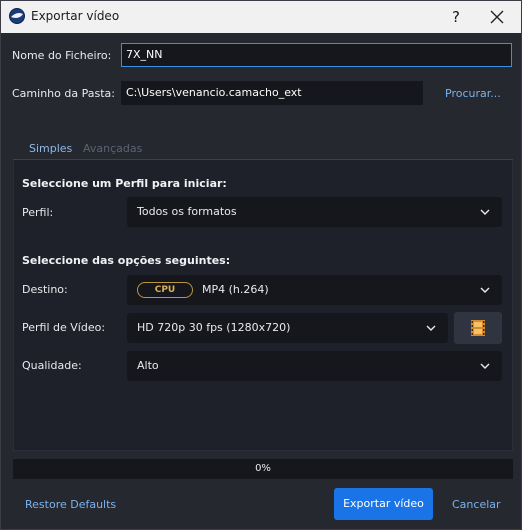 Image resolution: width=522 pixels, height=530 pixels. Describe the element at coordinates (64, 327) in the screenshot. I see `video-profile-label: Perfil de Vídeo:` at that location.